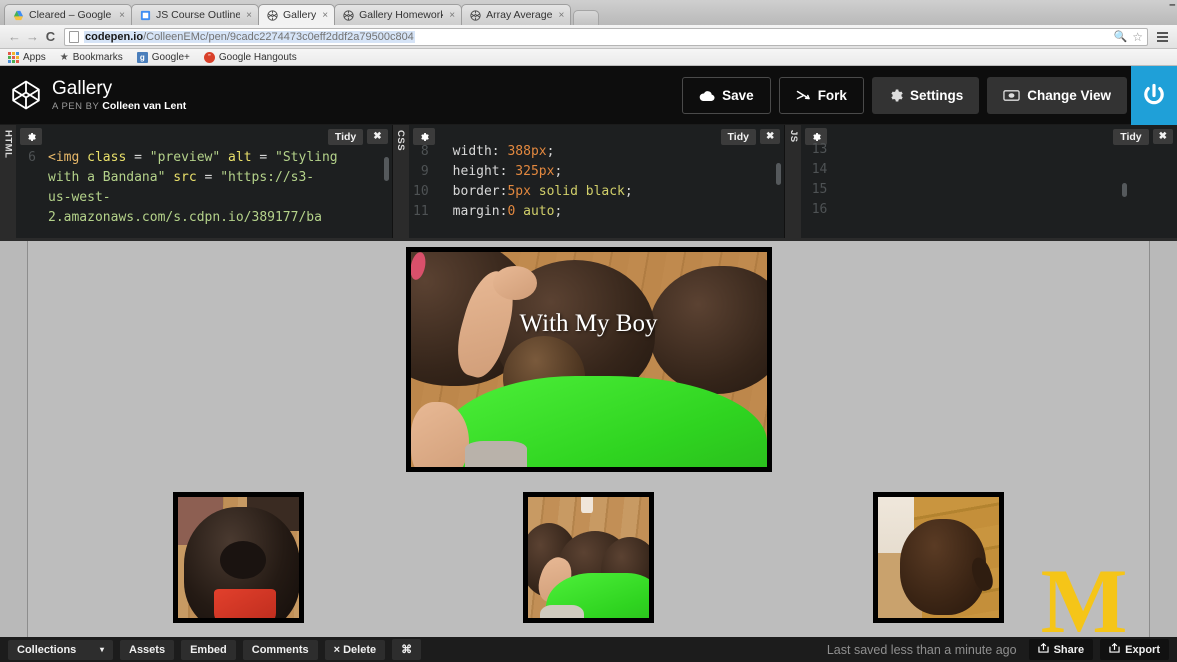 The height and width of the screenshot is (662, 1177). I want to click on editor-gutter: 8 9 10 11, so click(422, 190).